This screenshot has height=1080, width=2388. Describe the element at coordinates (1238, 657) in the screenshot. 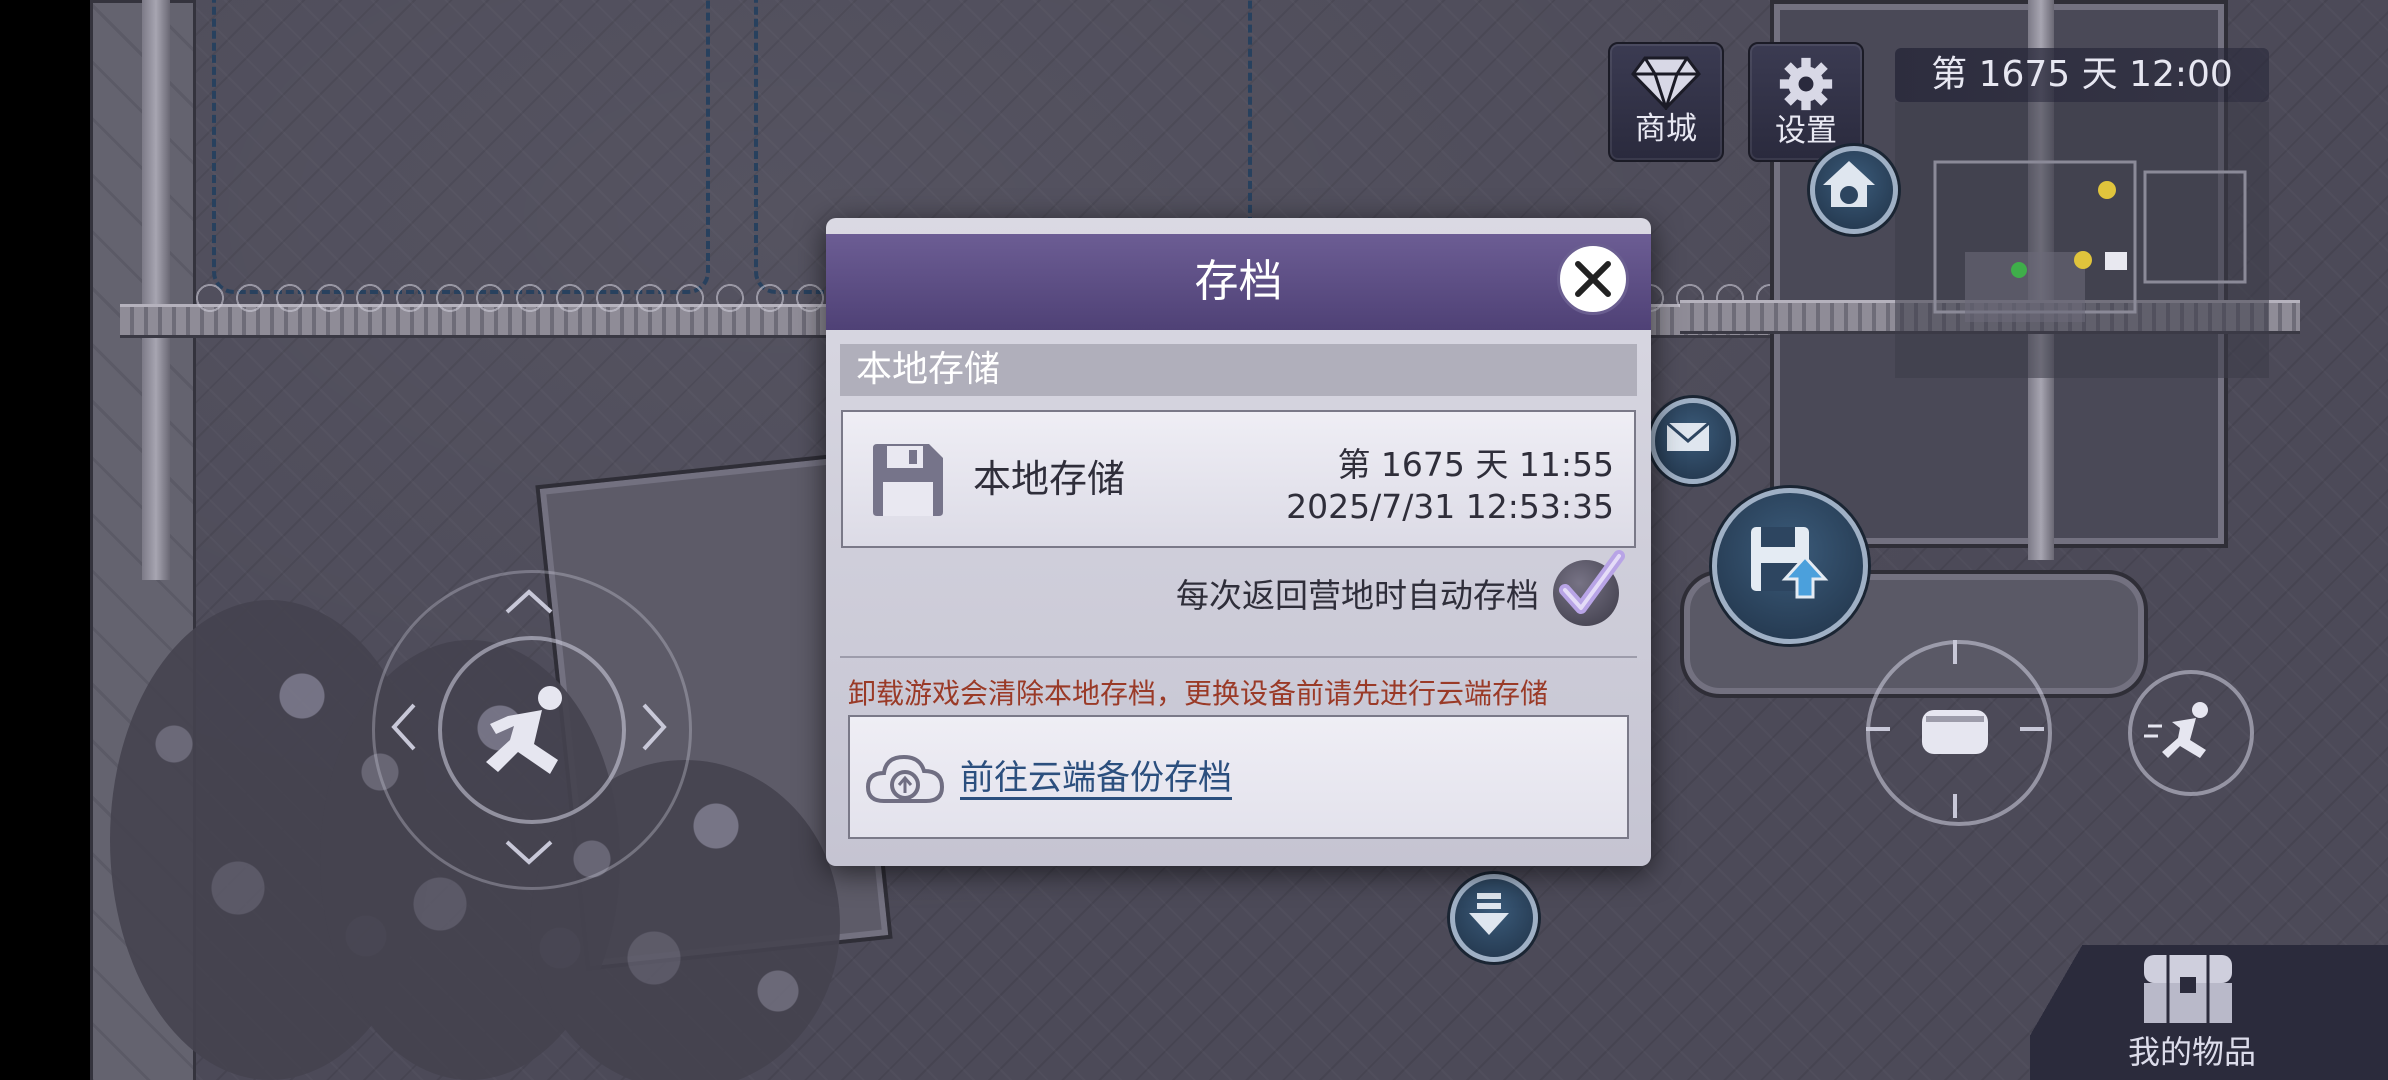

I see `divider` at that location.